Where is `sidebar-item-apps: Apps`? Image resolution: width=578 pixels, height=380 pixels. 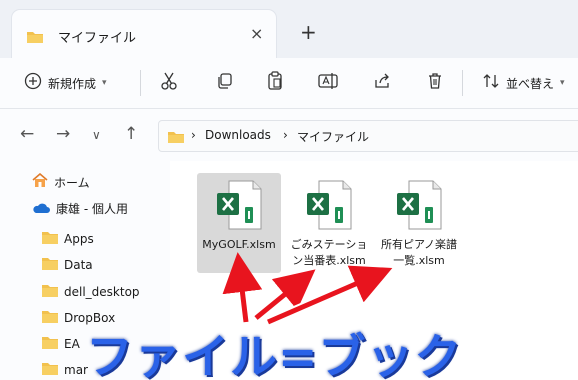 sidebar-item-apps: Apps is located at coordinates (68, 238).